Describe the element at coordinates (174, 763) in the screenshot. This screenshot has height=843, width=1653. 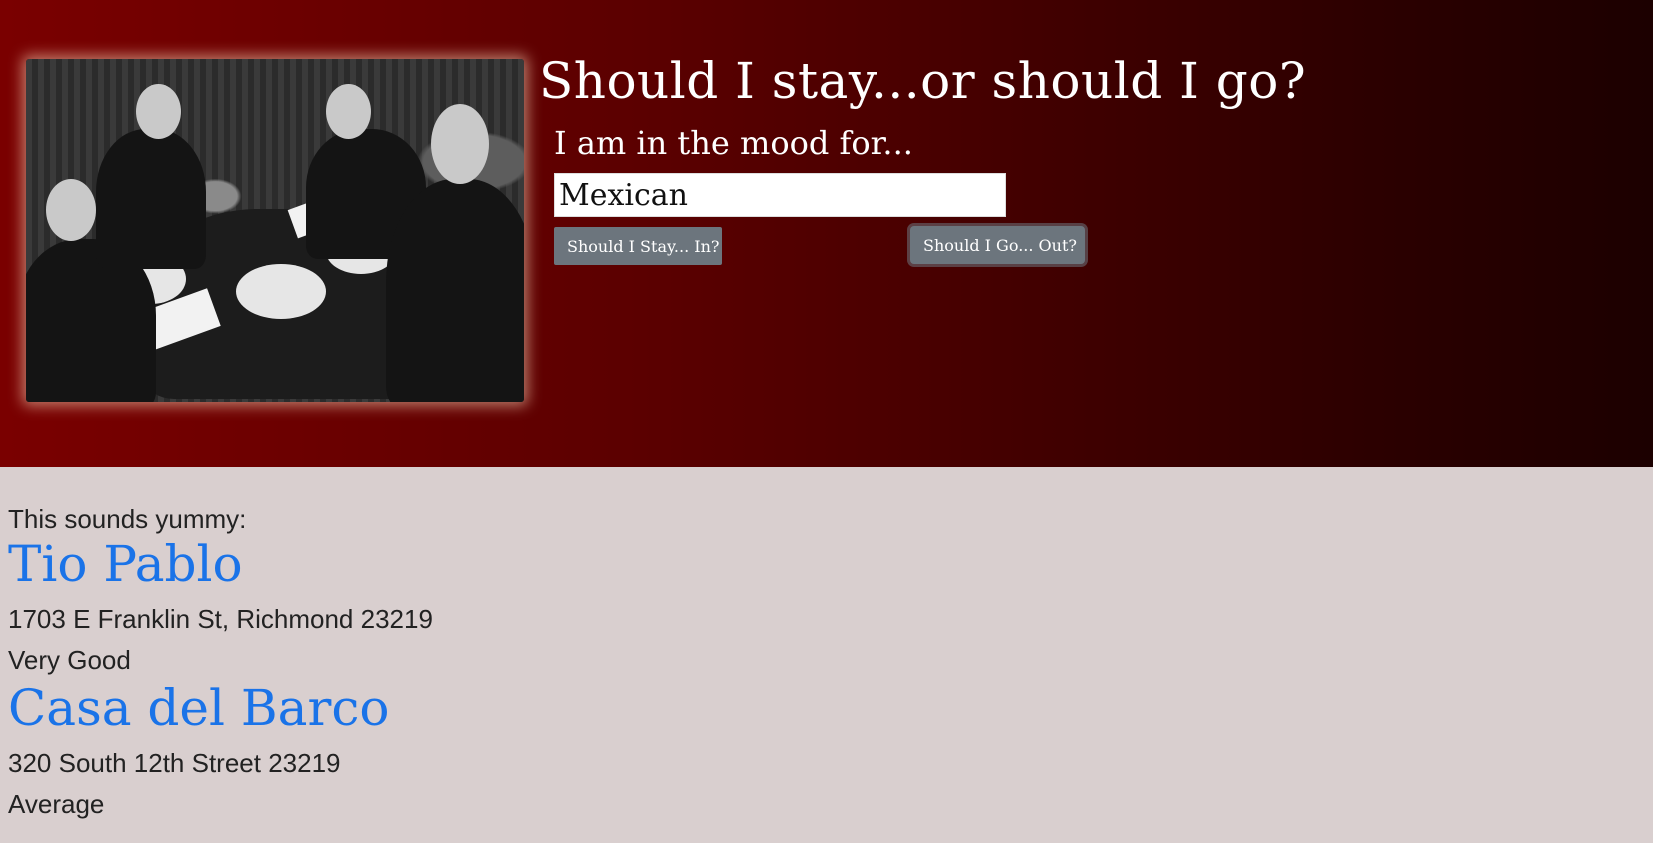
I see `restaurant-address: 320 South 12th Street 23219` at that location.